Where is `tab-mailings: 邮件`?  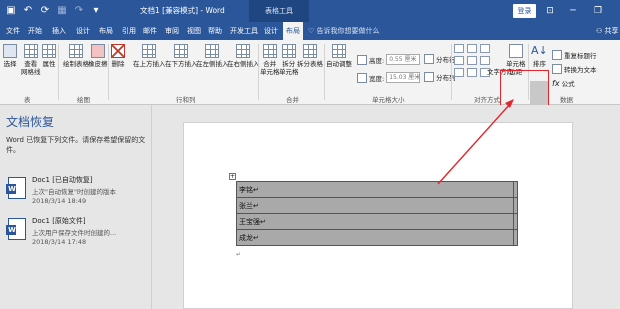
tab-mailings: 邮件 is located at coordinates (150, 31).